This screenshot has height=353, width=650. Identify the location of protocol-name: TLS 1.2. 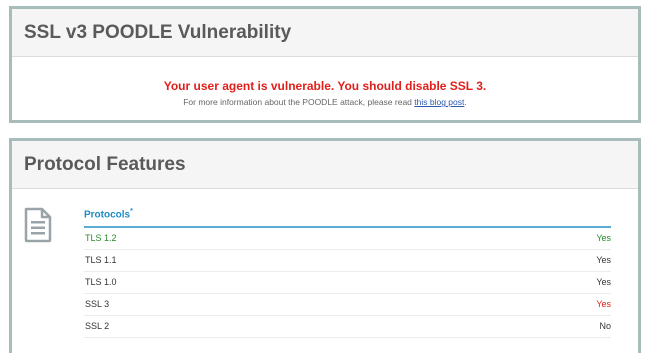
(101, 238).